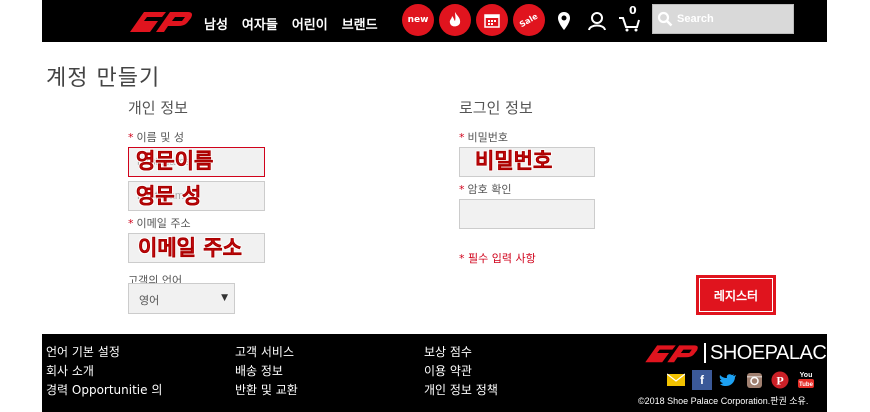 The image size is (870, 412). I want to click on footer-link: 보상 점수, so click(461, 352).